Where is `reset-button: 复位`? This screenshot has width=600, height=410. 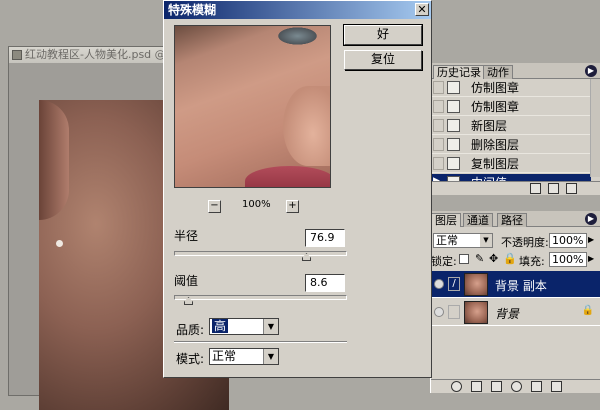
reset-button: 复位 is located at coordinates (383, 60).